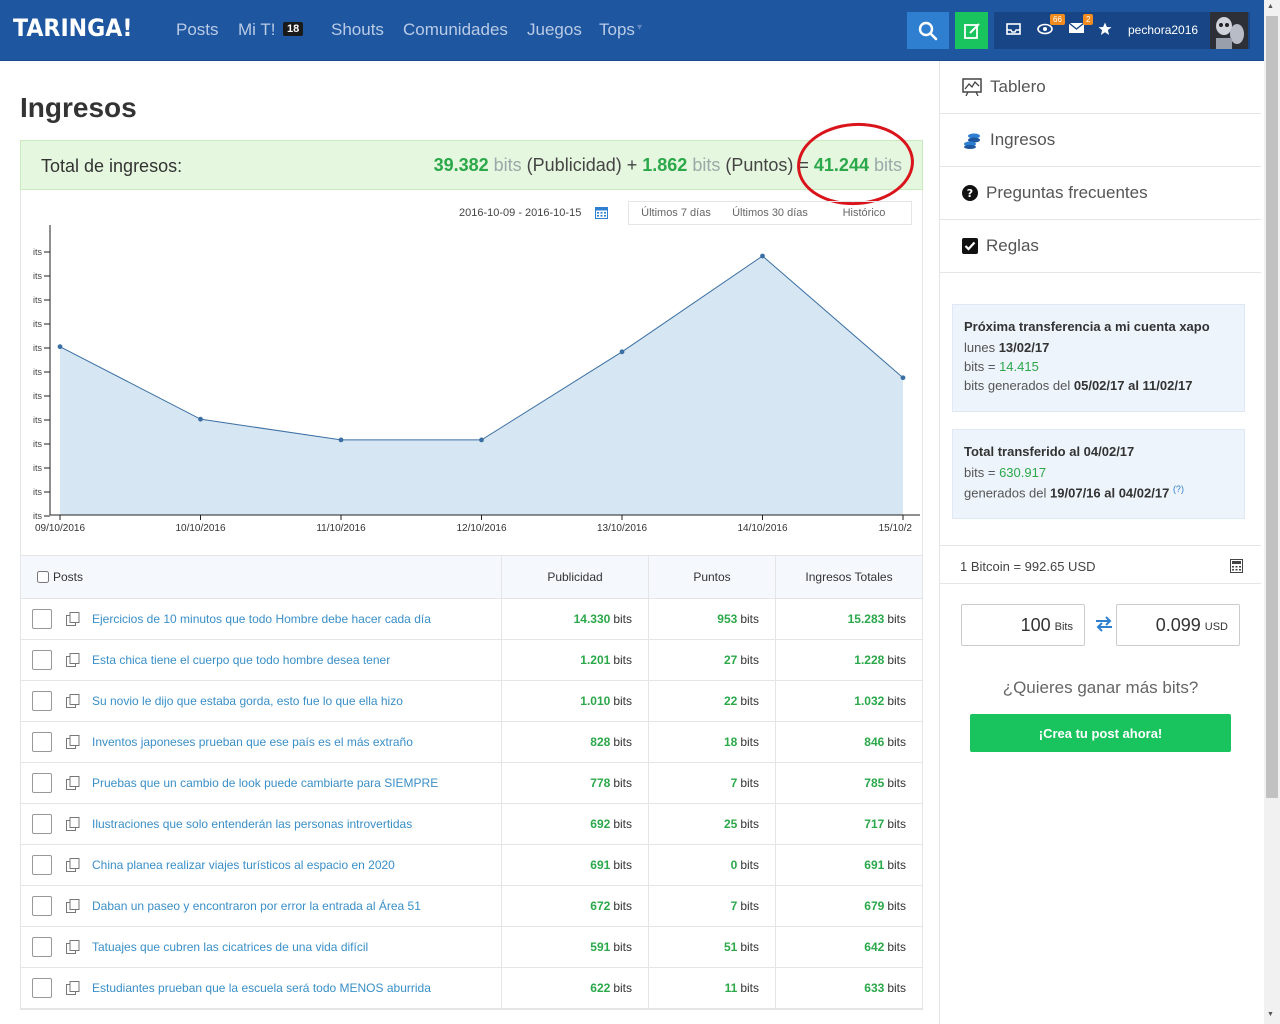 The width and height of the screenshot is (1280, 1024). Describe the element at coordinates (1100, 140) in the screenshot. I see `sidebar-item-ingresos: Ingresos` at that location.